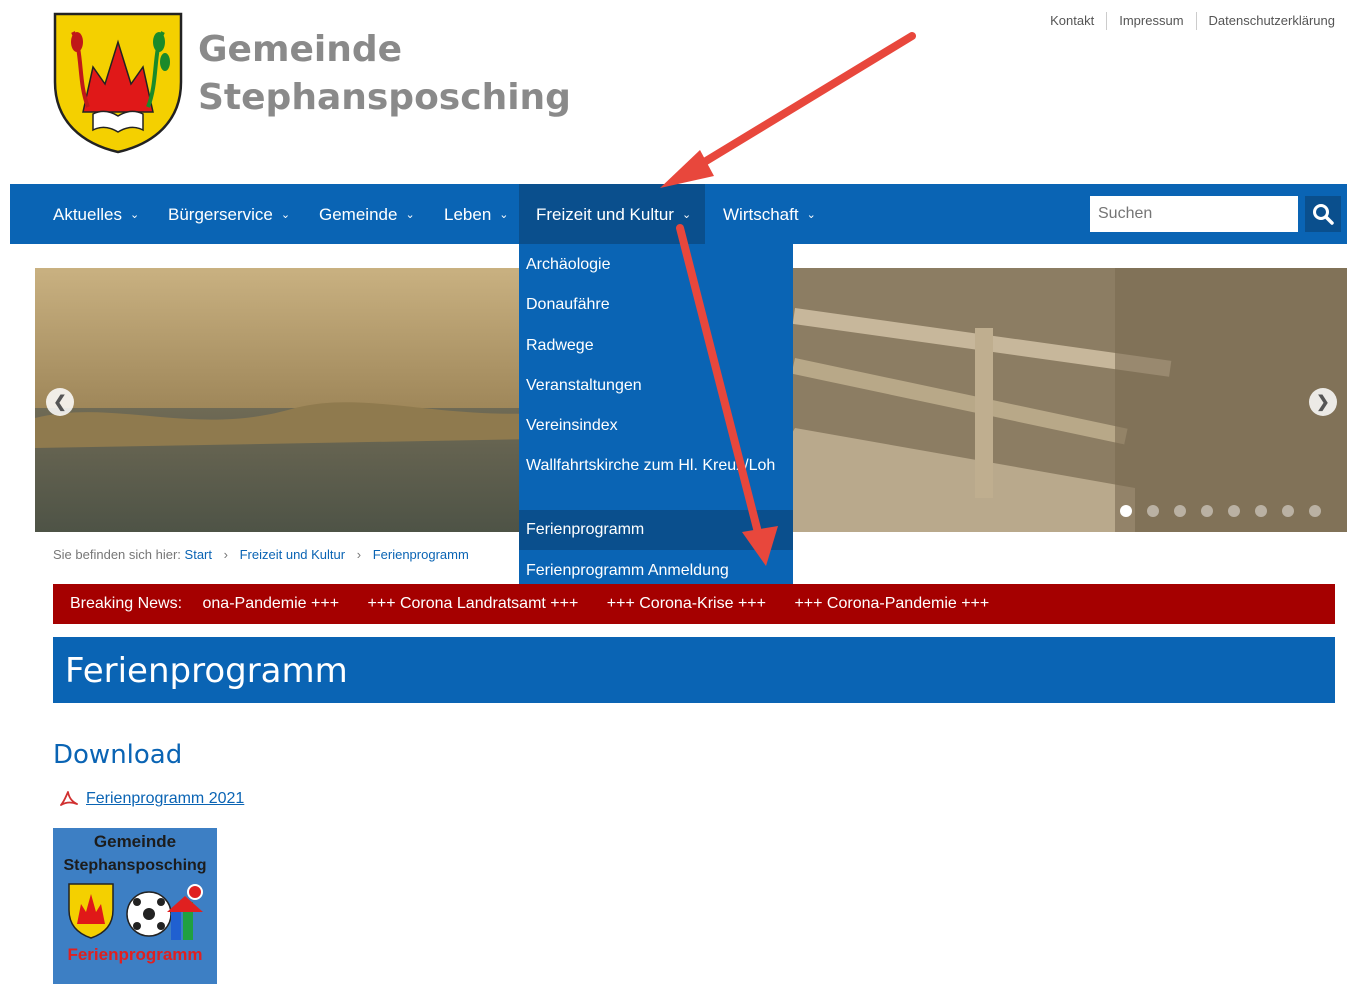  I want to click on slider-next-button: ❯, so click(1323, 402).